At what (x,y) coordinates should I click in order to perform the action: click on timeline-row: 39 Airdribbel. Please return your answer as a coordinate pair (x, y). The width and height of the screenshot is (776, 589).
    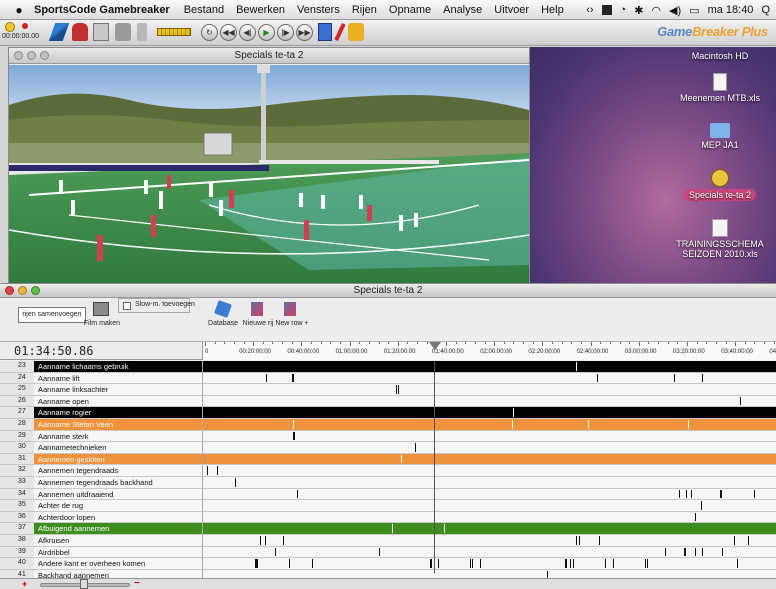
    Looking at the image, I should click on (388, 552).